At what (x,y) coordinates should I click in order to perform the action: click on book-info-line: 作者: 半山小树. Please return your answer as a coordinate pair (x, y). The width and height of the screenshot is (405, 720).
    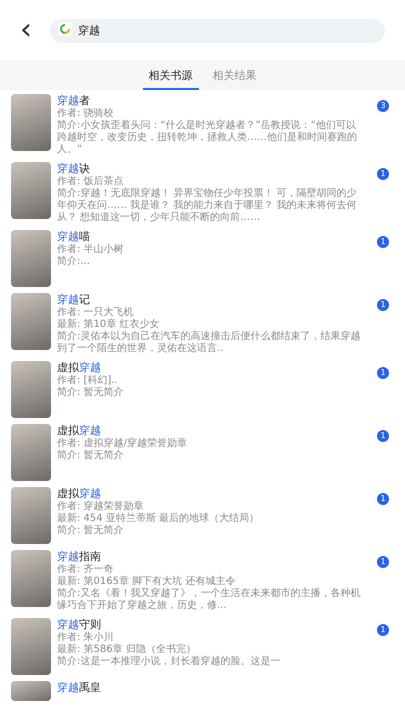
    Looking at the image, I should click on (91, 250).